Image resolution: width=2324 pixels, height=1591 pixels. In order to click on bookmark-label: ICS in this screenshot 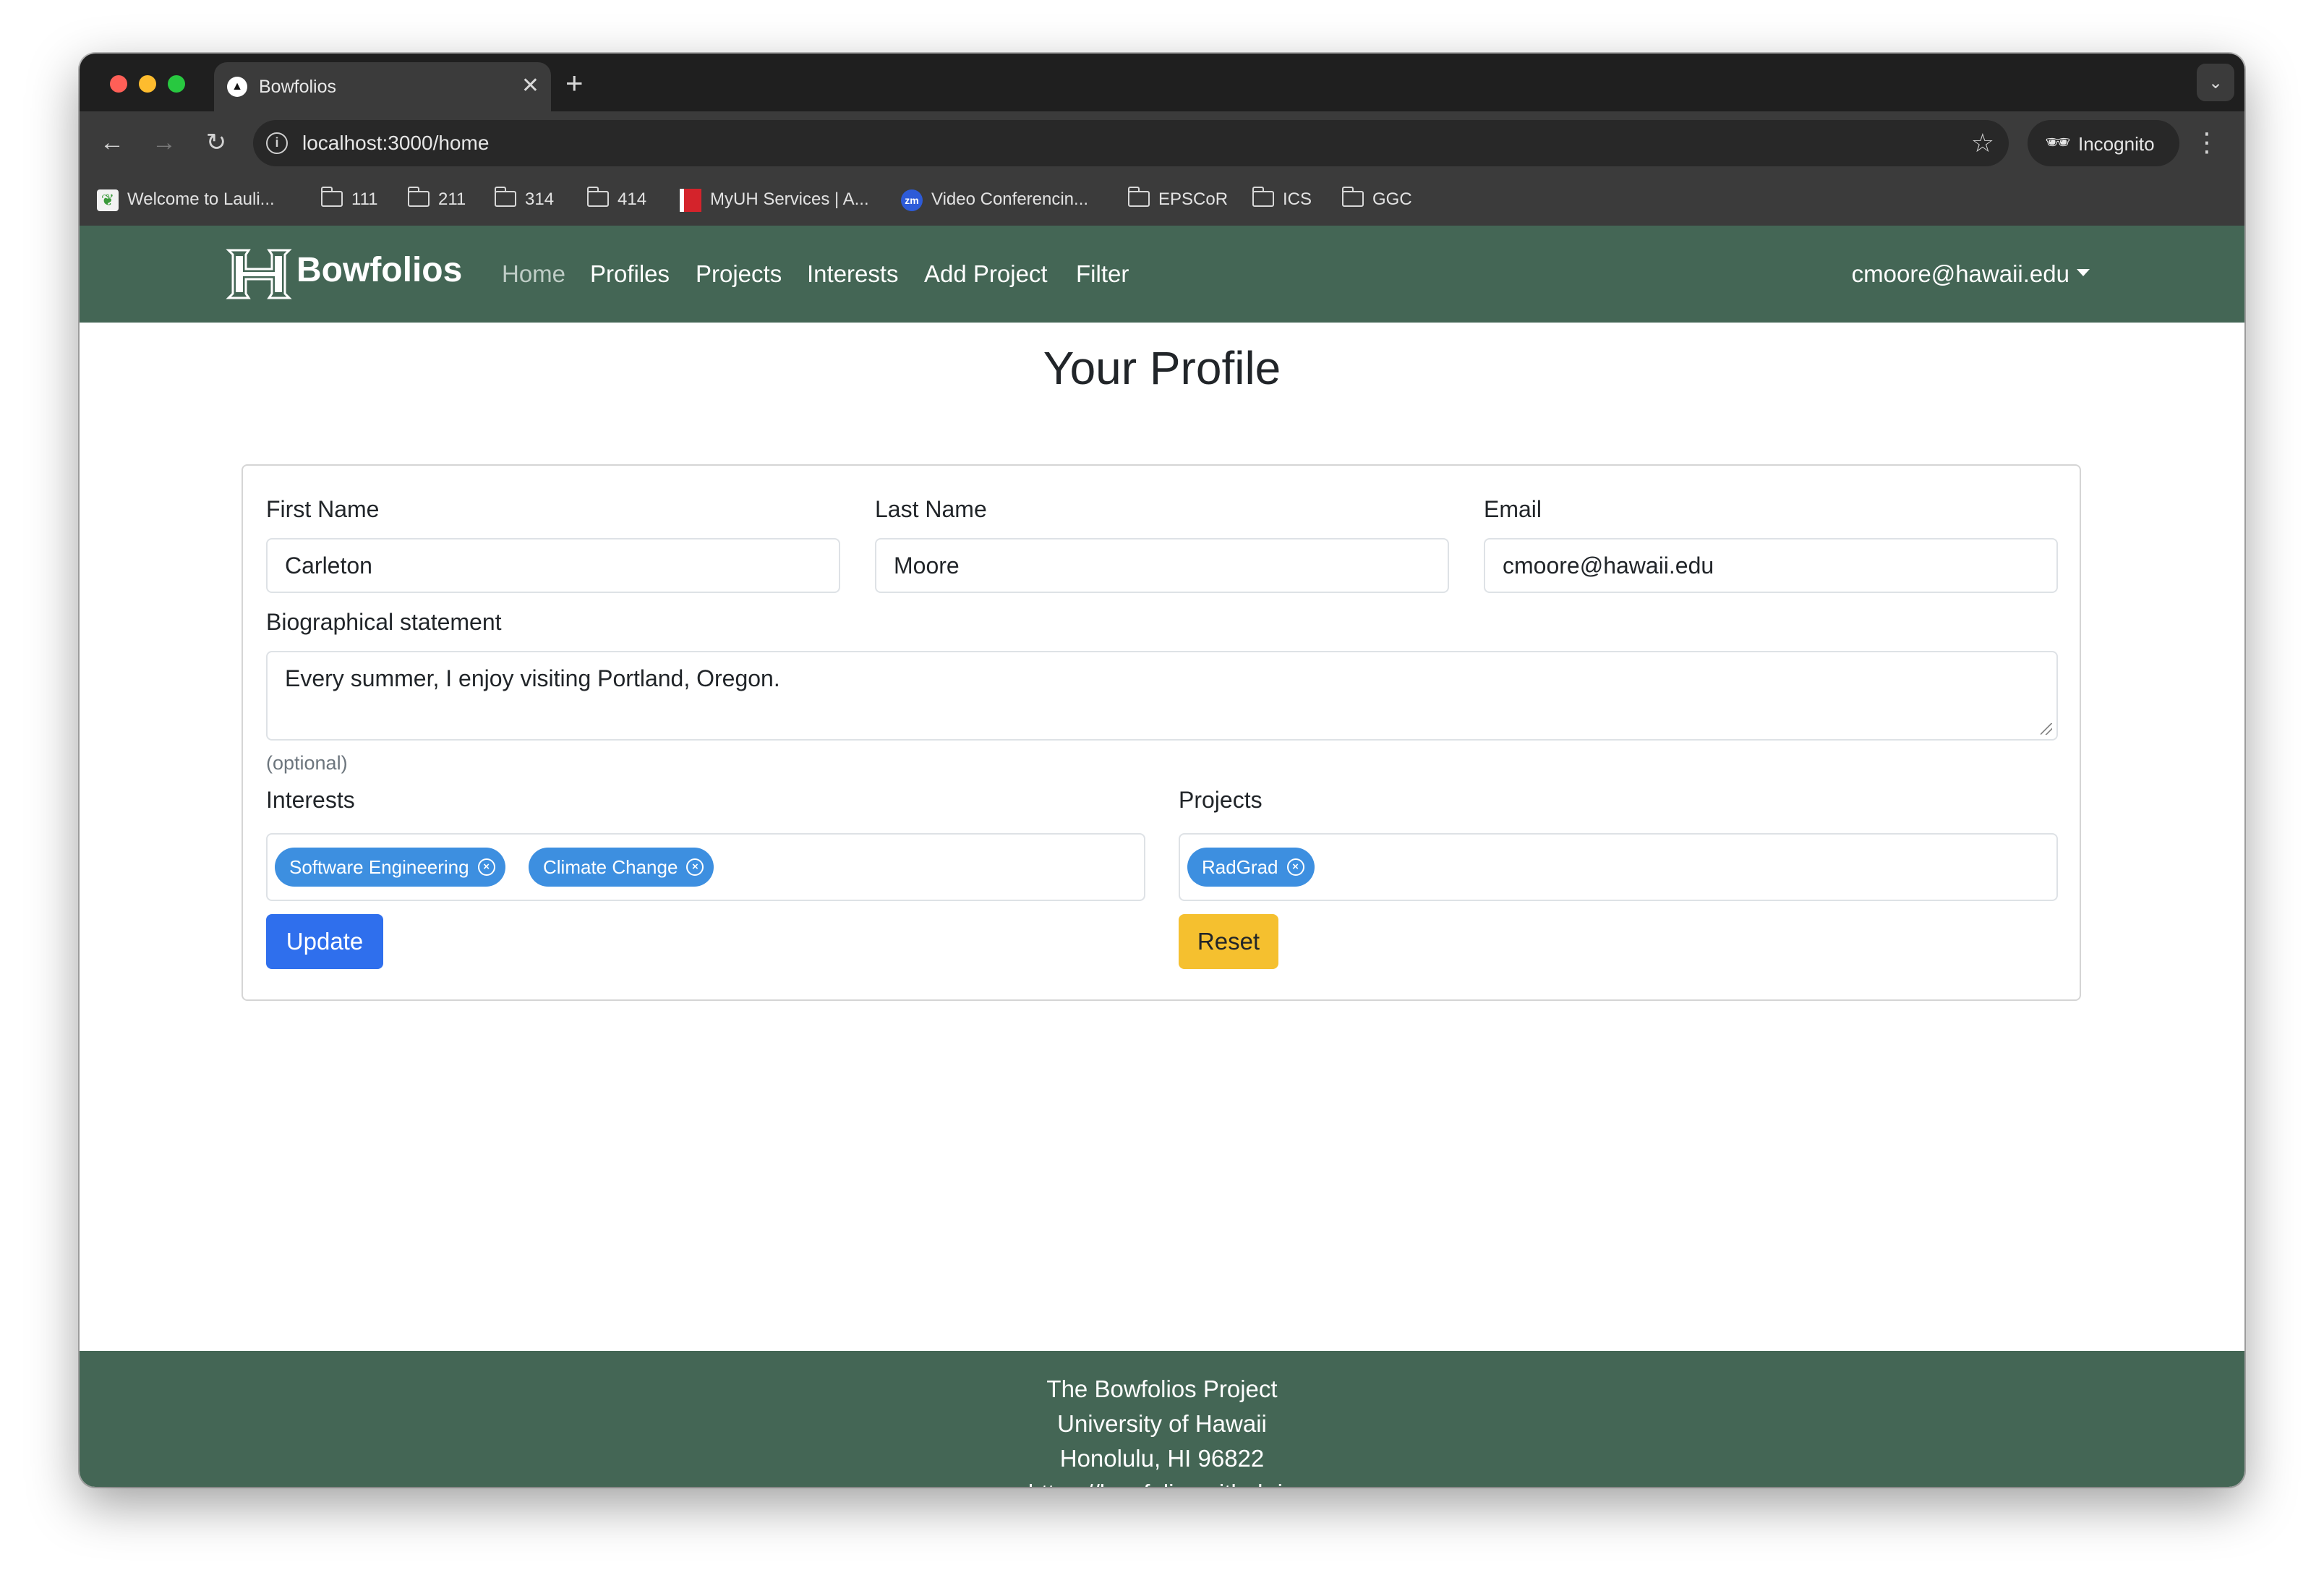, I will do `click(1298, 199)`.